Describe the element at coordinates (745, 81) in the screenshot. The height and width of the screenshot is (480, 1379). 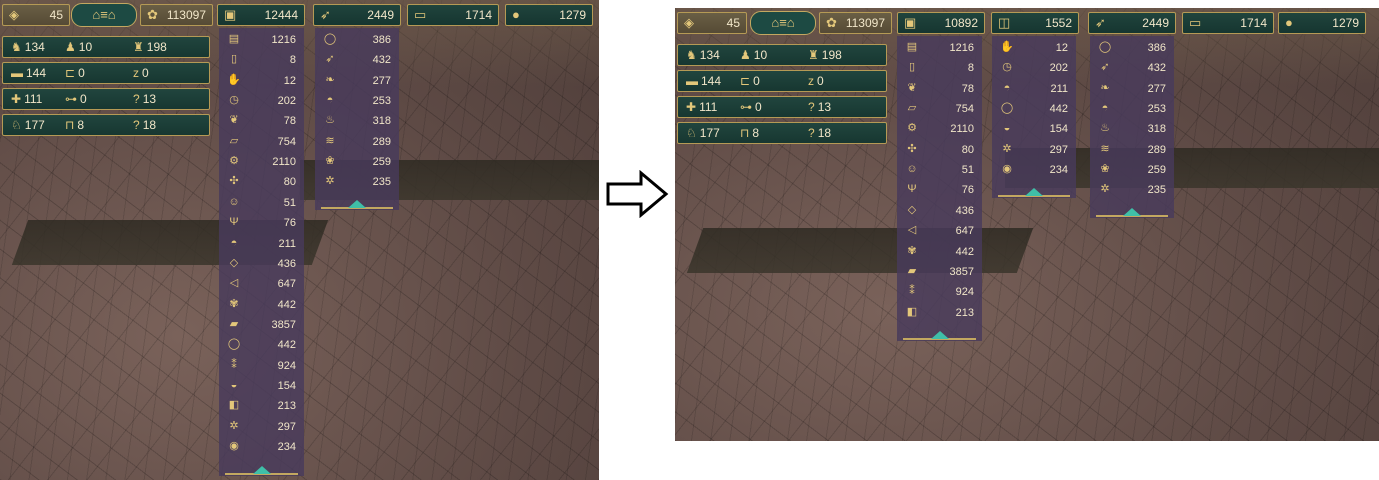
I see `empty-bed-icon: ⊏` at that location.